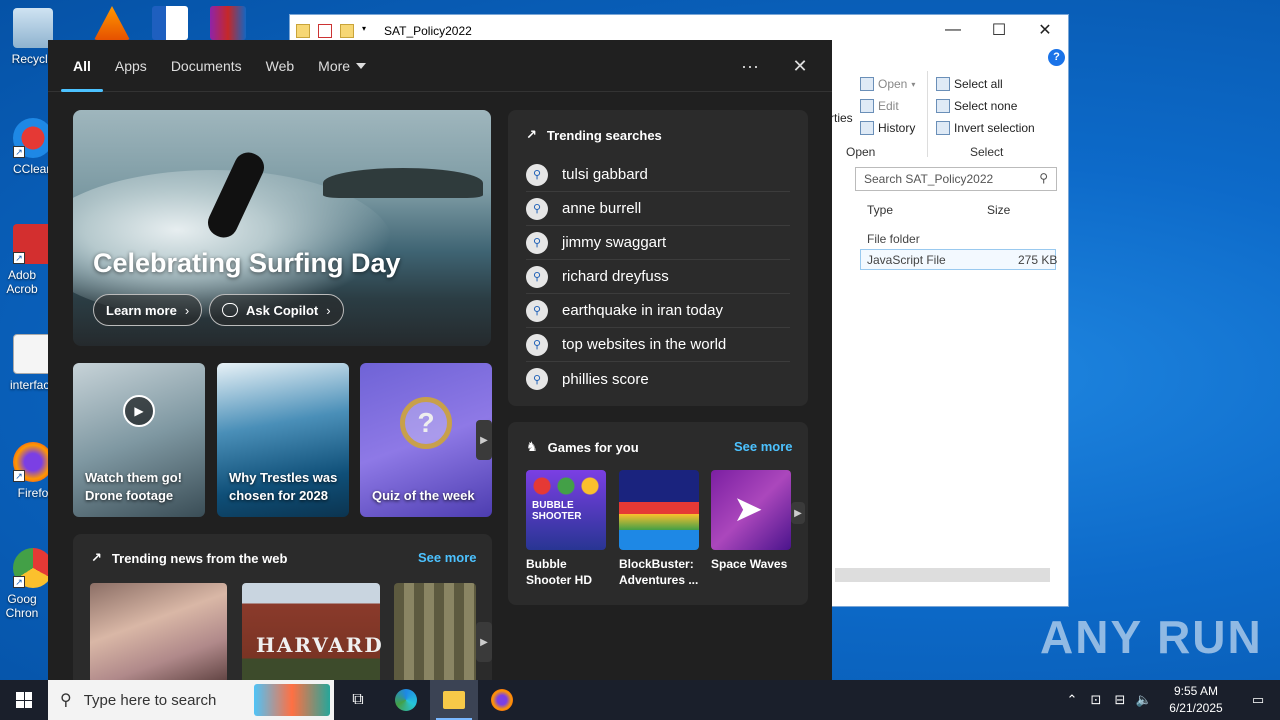 Image resolution: width=1280 pixels, height=720 pixels. I want to click on network-icon: ⊟, so click(1120, 700).